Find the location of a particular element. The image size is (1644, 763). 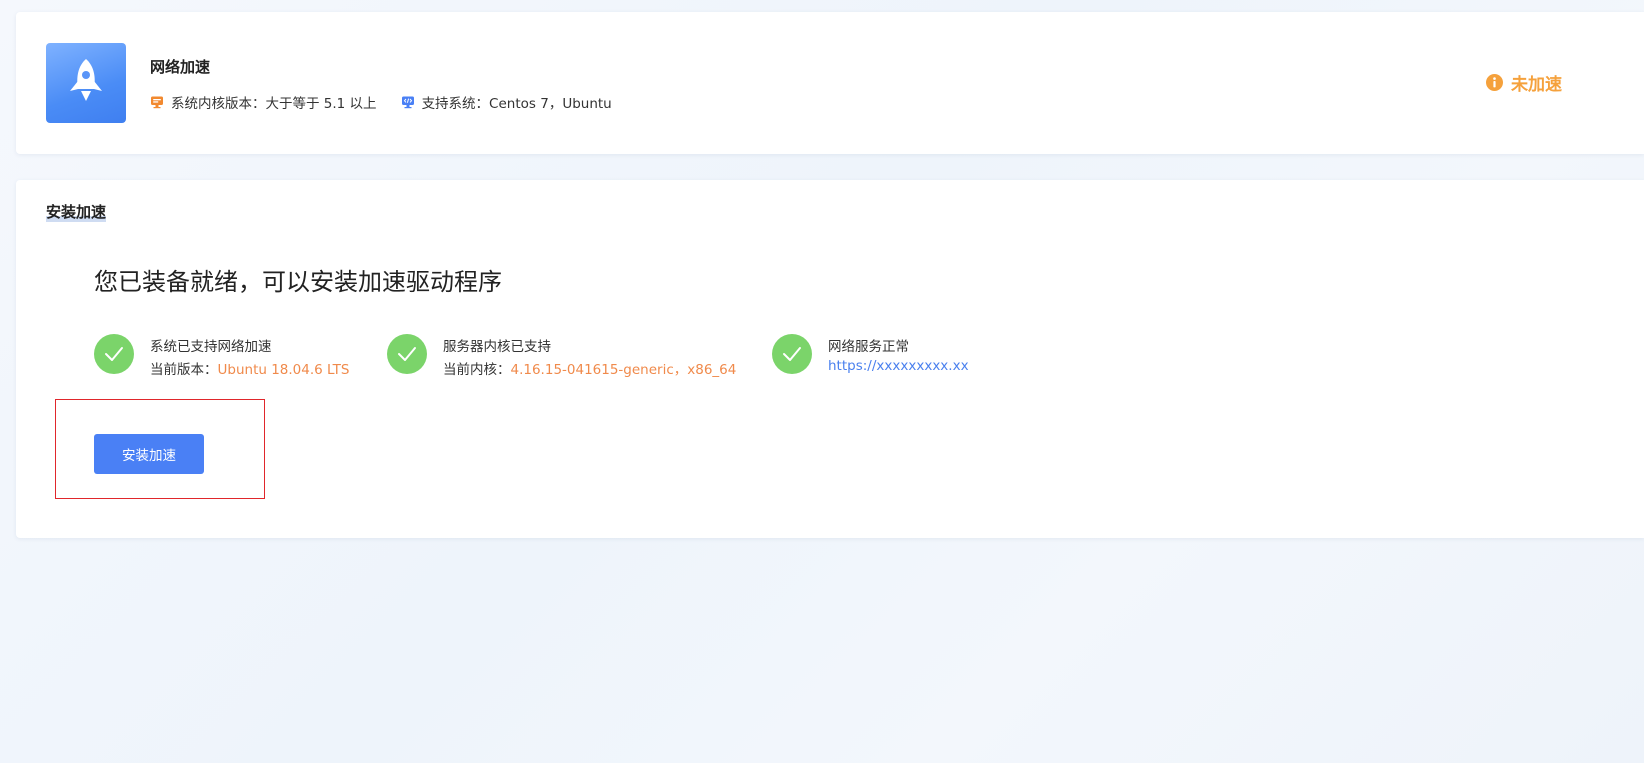

section-title: 安装加速 is located at coordinates (76, 212).